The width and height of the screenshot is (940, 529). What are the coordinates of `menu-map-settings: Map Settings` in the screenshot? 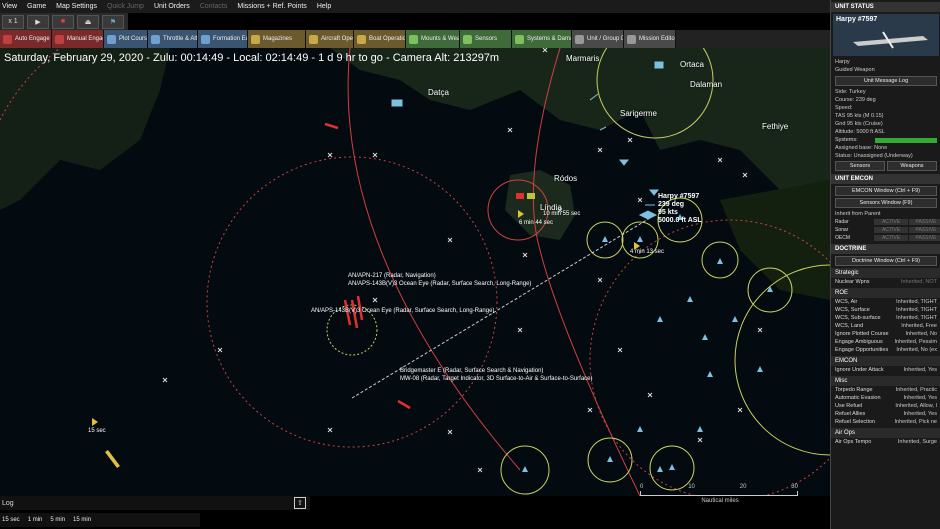 It's located at (76, 6).